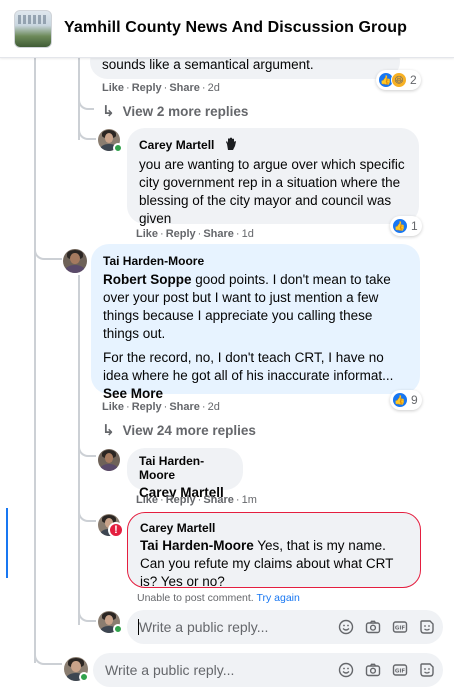 The height and width of the screenshot is (690, 454). Describe the element at coordinates (197, 545) in the screenshot. I see `mention-link: Tai Harden-Moore` at that location.